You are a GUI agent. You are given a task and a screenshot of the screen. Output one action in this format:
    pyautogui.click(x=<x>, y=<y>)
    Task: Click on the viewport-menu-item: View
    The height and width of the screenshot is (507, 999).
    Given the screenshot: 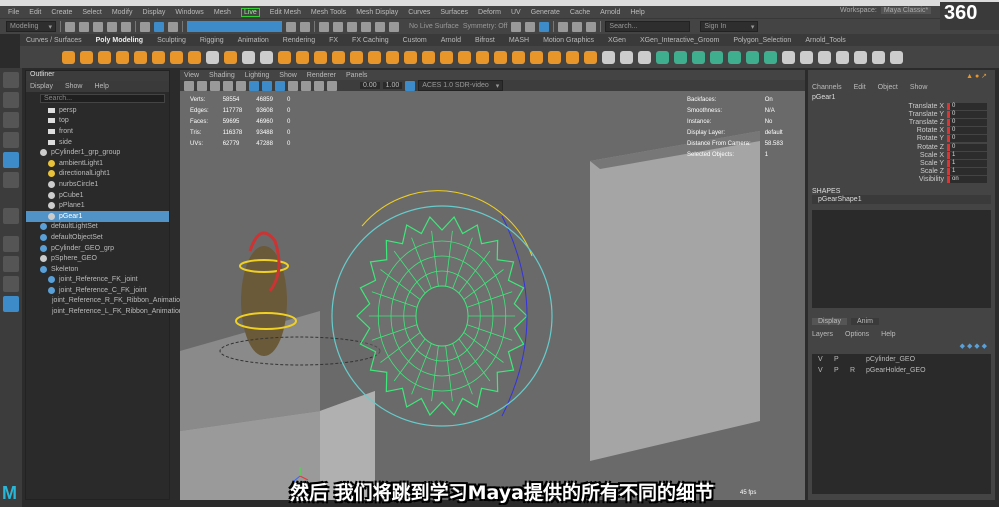 What is the action you would take?
    pyautogui.click(x=191, y=75)
    